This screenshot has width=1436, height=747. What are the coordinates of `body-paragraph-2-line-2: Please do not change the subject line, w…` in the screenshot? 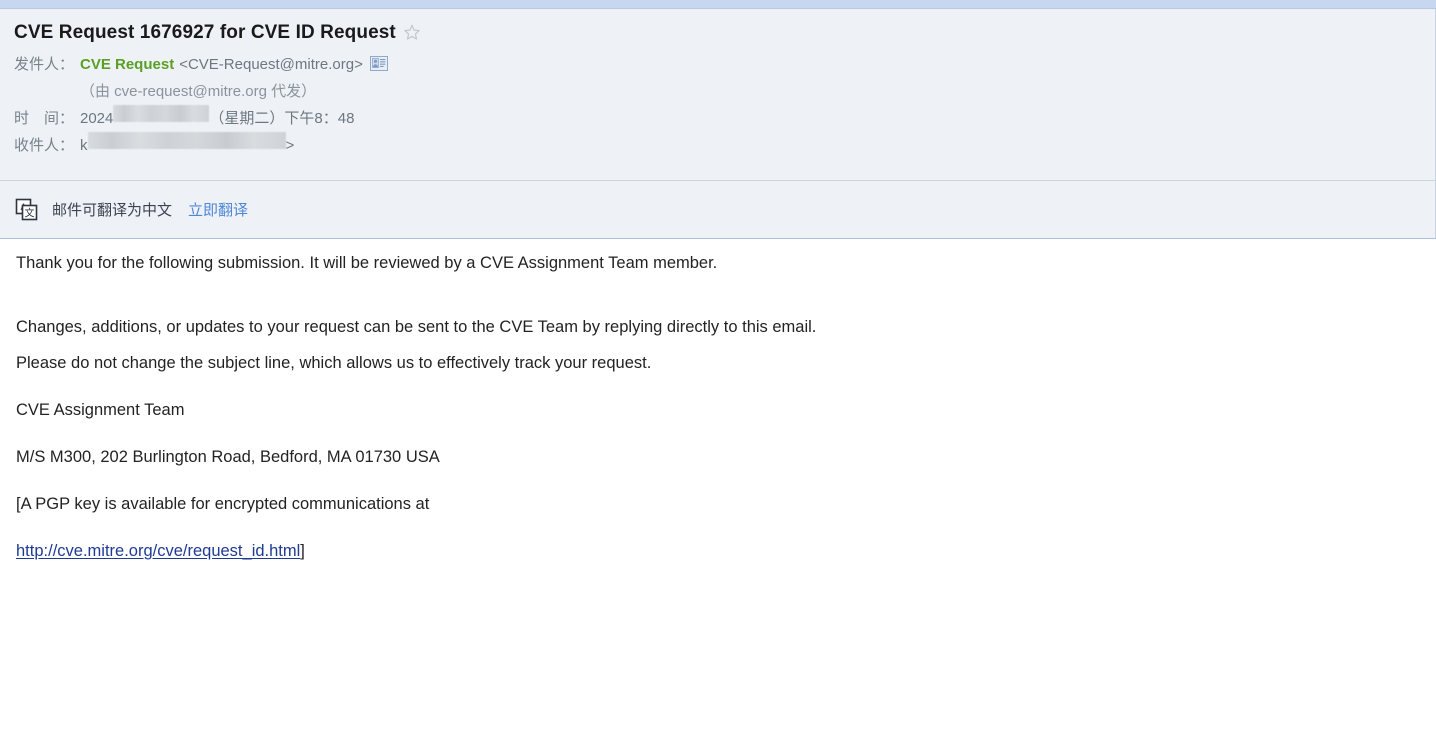 It's located at (334, 363).